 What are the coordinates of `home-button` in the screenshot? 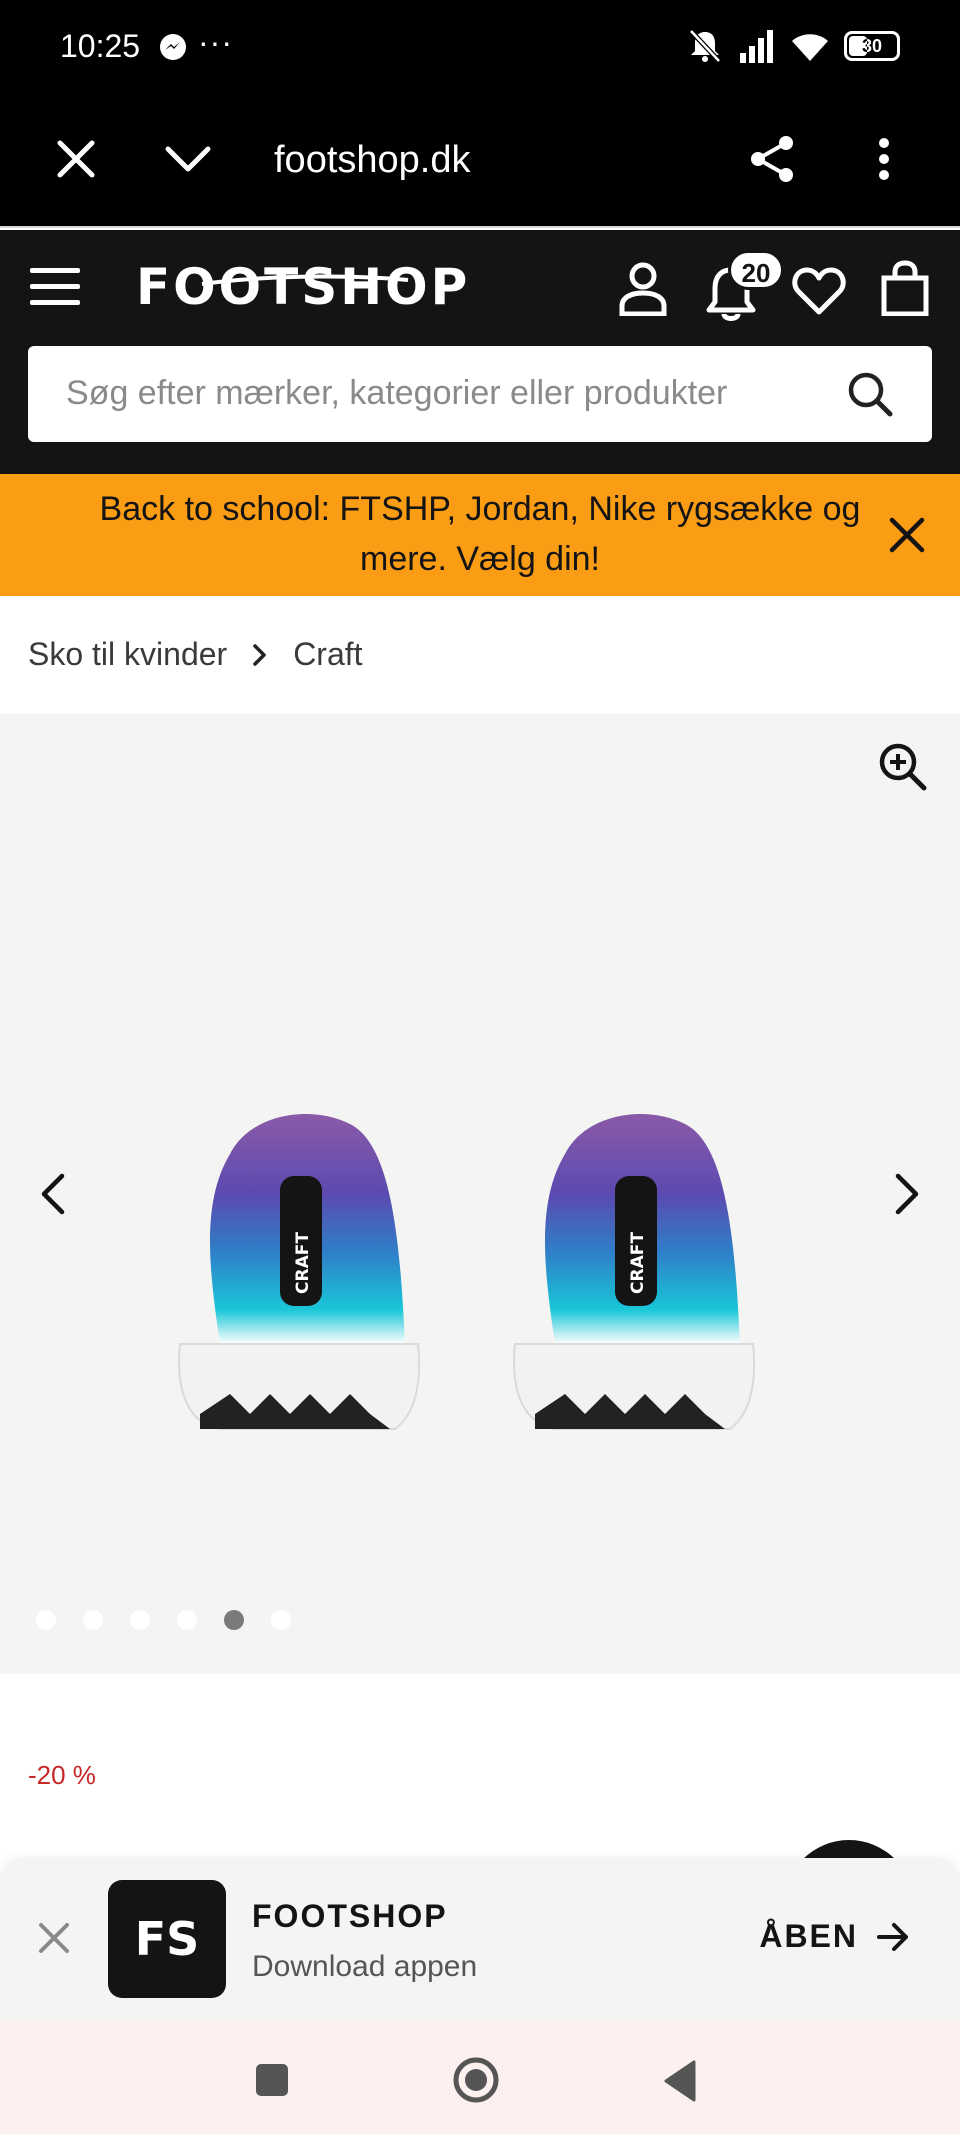 It's located at (476, 2080).